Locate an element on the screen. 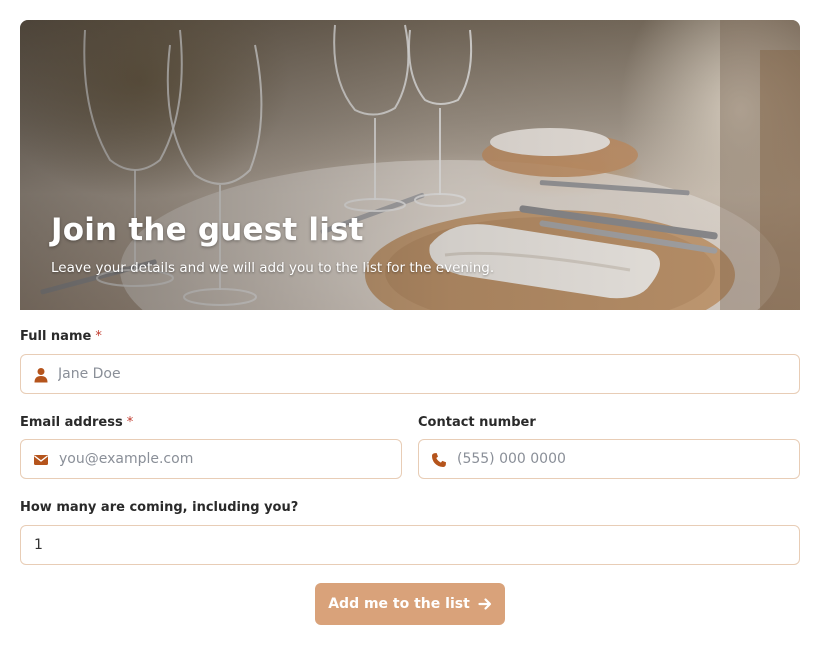  contact-number-label-text: Contact number is located at coordinates (477, 422).